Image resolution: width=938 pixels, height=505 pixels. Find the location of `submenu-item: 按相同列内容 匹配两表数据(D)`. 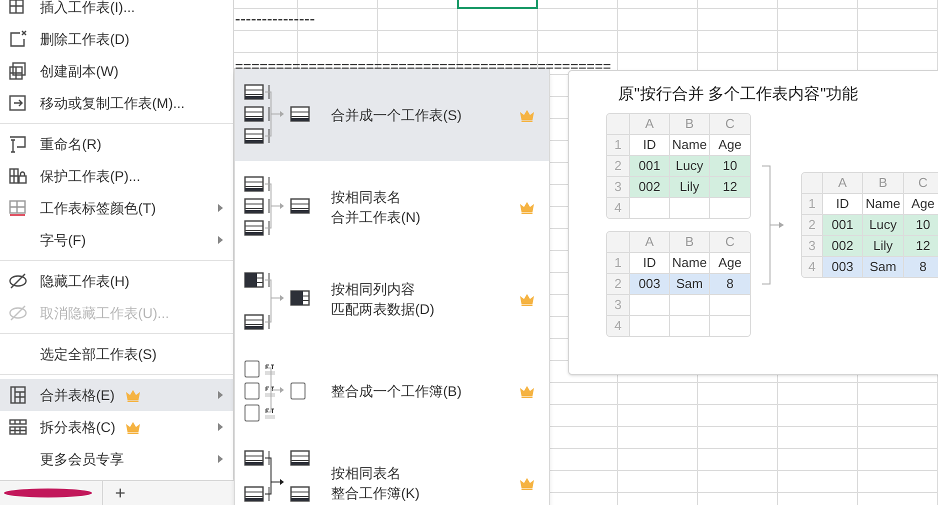

submenu-item: 按相同列内容 匹配两表数据(D) is located at coordinates (392, 299).